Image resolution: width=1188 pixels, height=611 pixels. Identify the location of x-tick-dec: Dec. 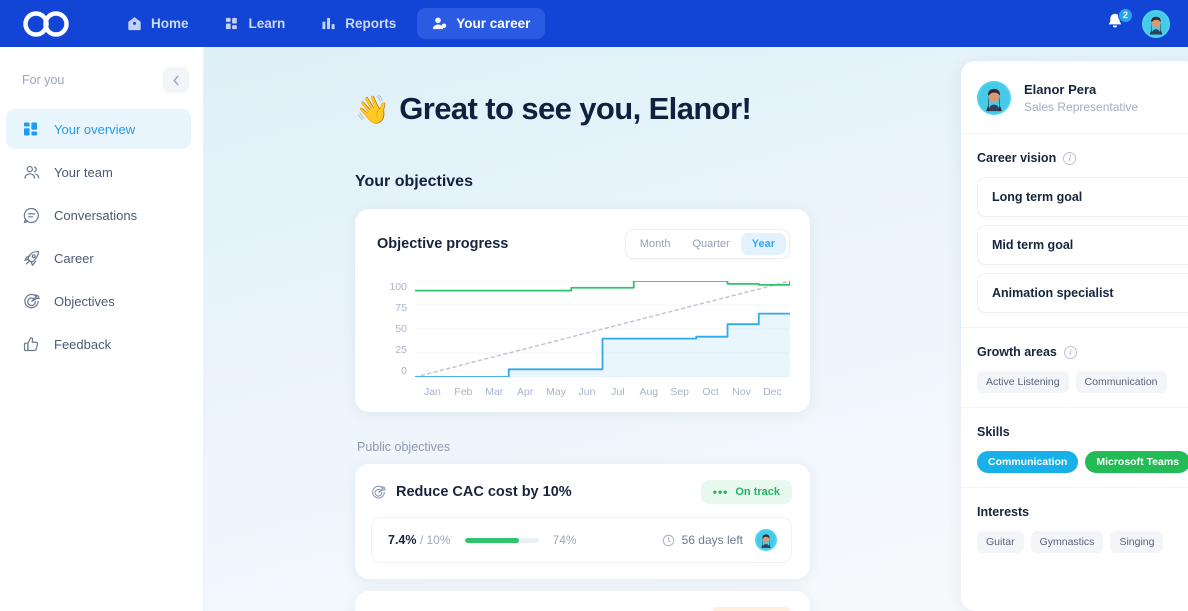
(772, 392).